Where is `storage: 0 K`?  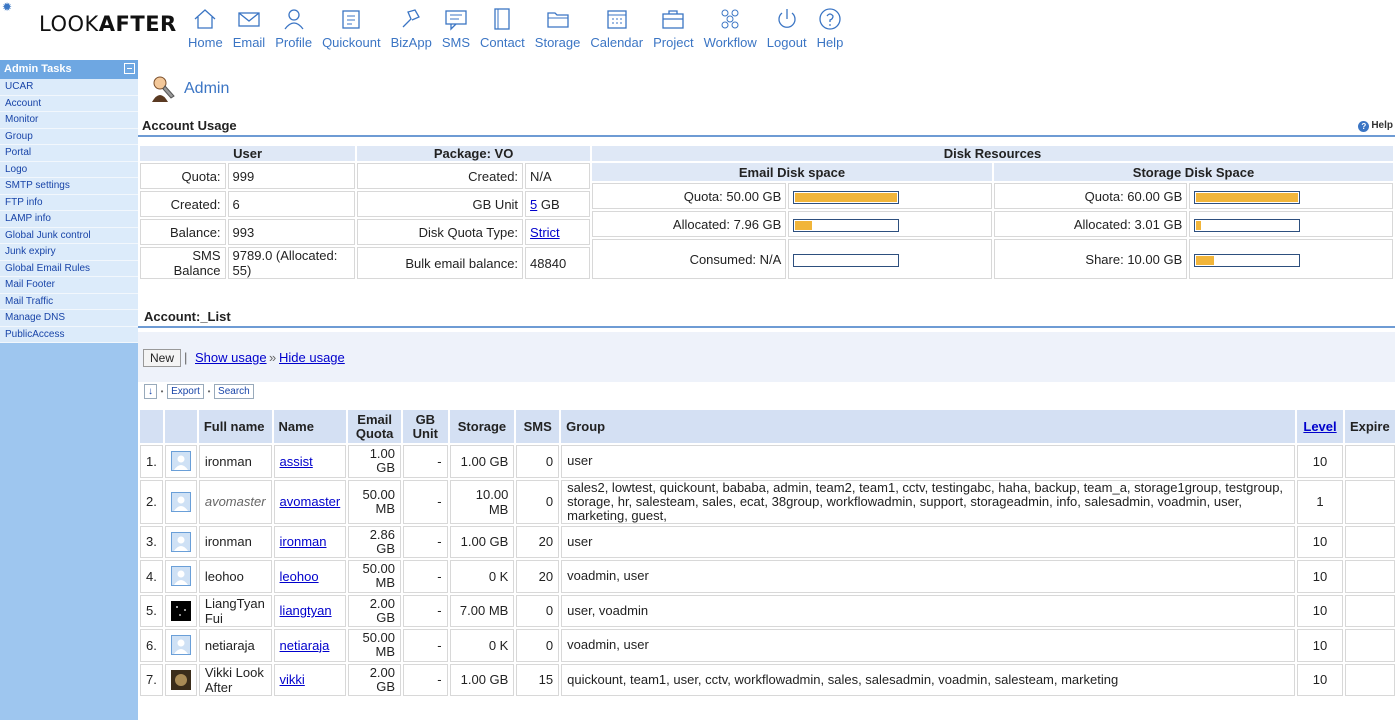
storage: 0 K is located at coordinates (482, 576).